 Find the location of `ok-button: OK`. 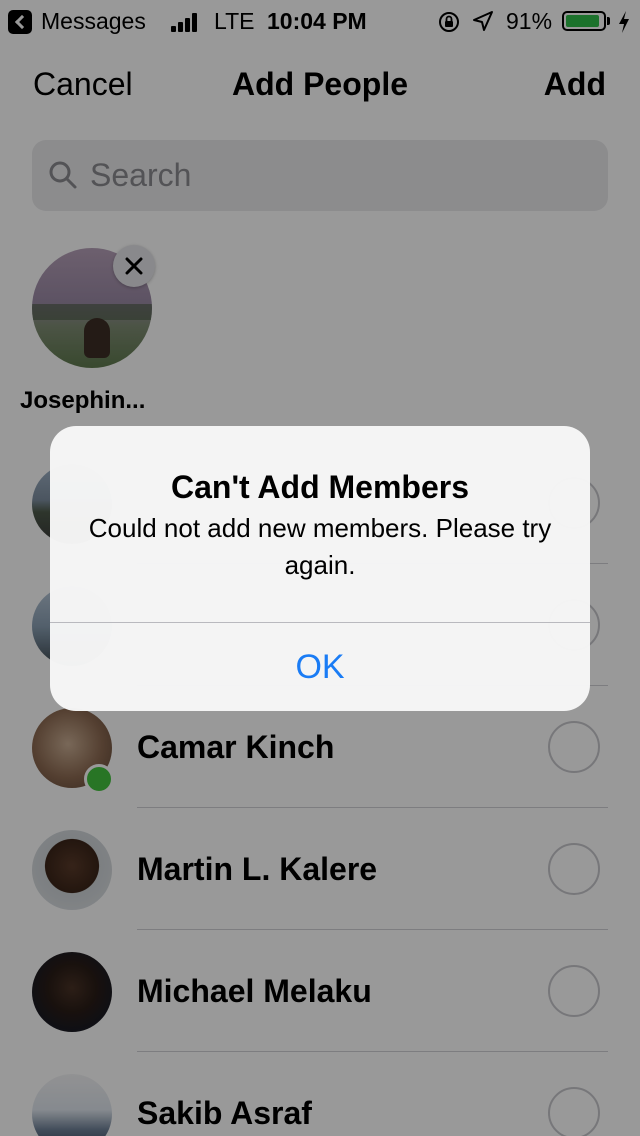

ok-button: OK is located at coordinates (320, 667).